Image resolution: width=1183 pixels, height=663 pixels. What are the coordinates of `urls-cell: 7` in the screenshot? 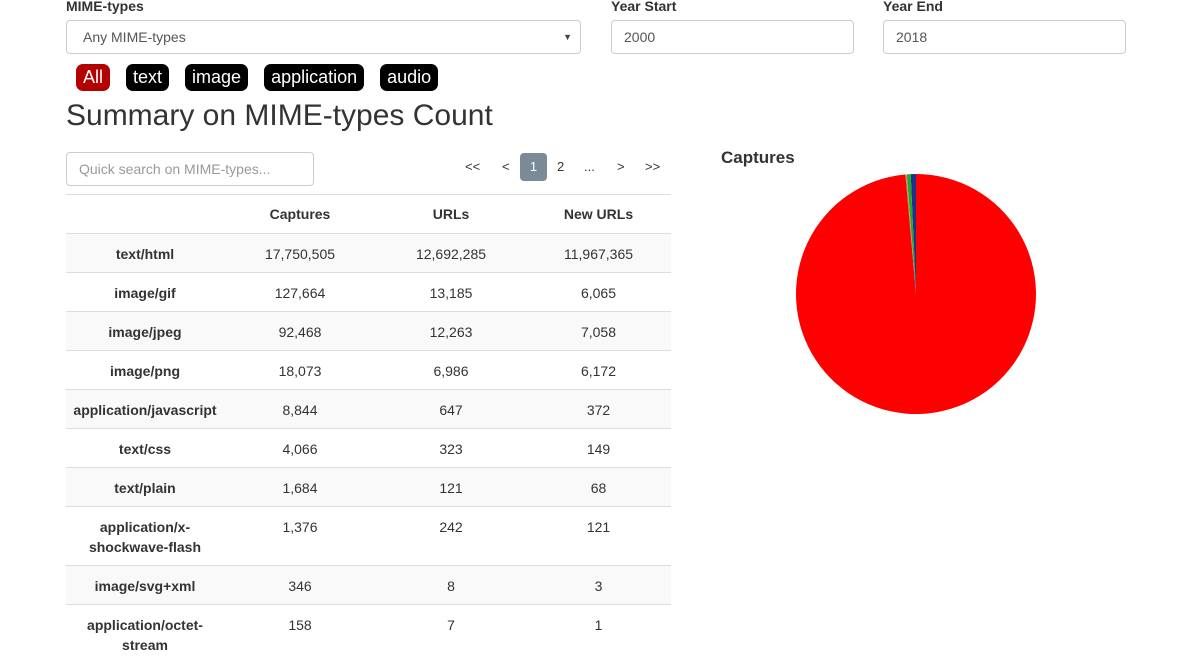 It's located at (451, 634).